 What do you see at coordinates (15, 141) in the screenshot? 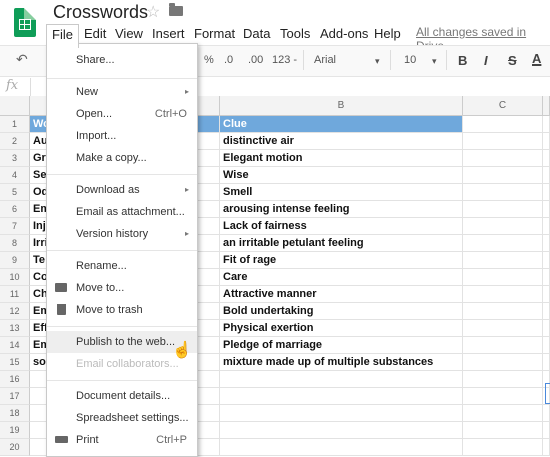
I see `row-number: 2` at bounding box center [15, 141].